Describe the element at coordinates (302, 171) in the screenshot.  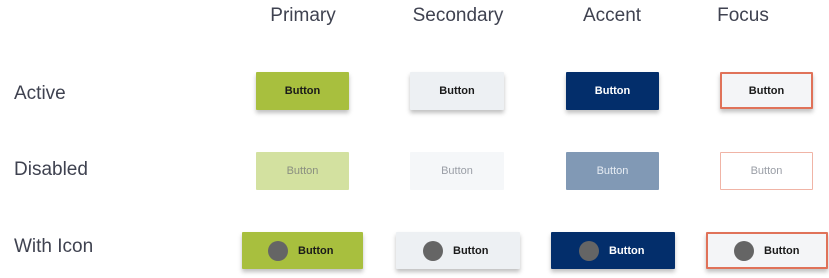
I see `primary-disabled-button: Button` at that location.